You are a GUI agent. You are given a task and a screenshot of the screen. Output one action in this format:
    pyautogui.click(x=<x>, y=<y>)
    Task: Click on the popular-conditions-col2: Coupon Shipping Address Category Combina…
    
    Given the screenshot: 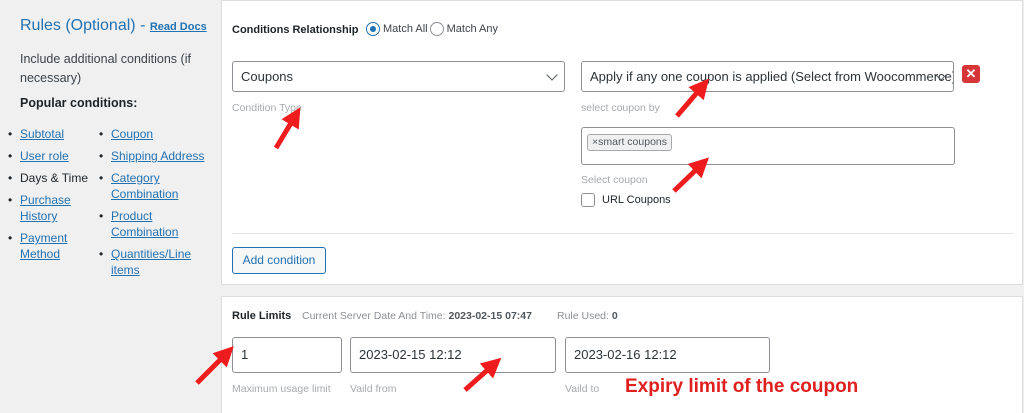 What is the action you would take?
    pyautogui.click(x=154, y=205)
    